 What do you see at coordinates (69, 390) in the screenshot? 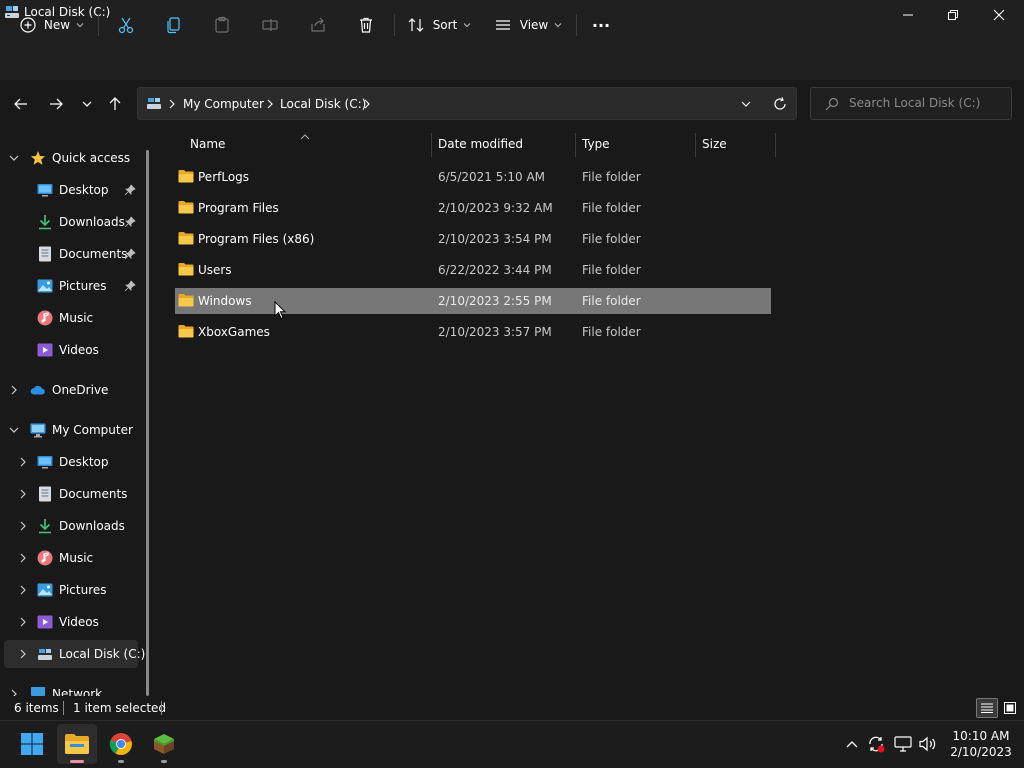
I see `sidebar-item-onedrive: OneDrive` at bounding box center [69, 390].